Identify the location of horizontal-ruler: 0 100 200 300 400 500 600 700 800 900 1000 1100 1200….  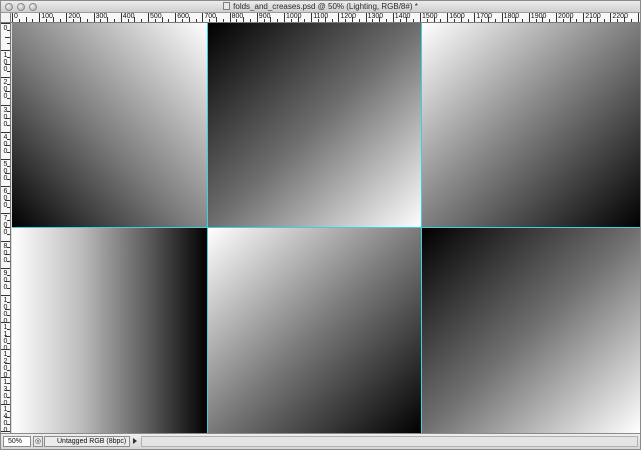
(325, 18).